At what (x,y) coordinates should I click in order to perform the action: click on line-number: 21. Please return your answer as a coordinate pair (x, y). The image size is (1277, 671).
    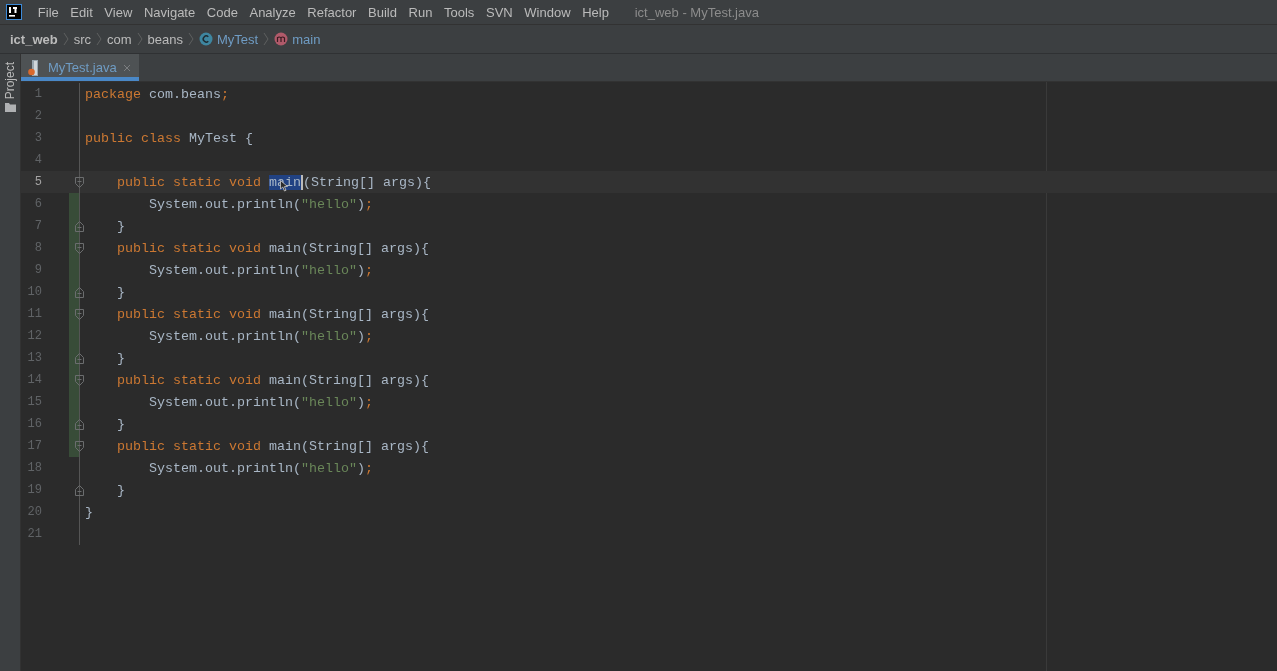
    Looking at the image, I should click on (34, 534).